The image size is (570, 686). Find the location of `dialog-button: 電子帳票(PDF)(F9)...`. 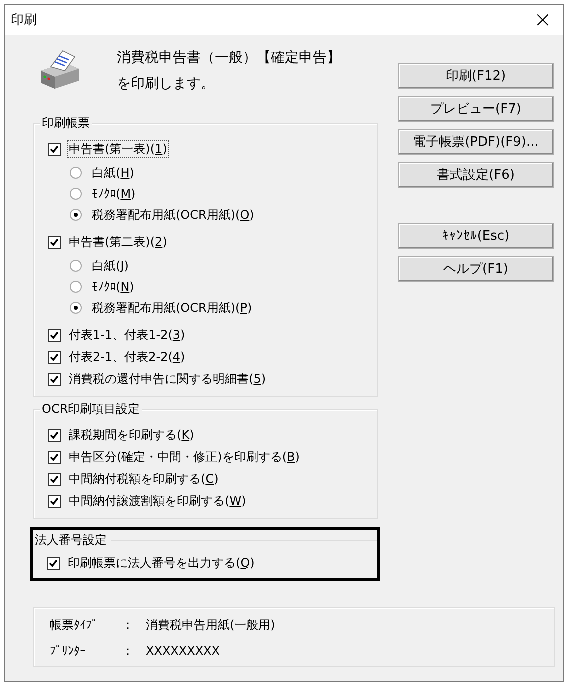

dialog-button: 電子帳票(PDF)(F9)... is located at coordinates (476, 142).